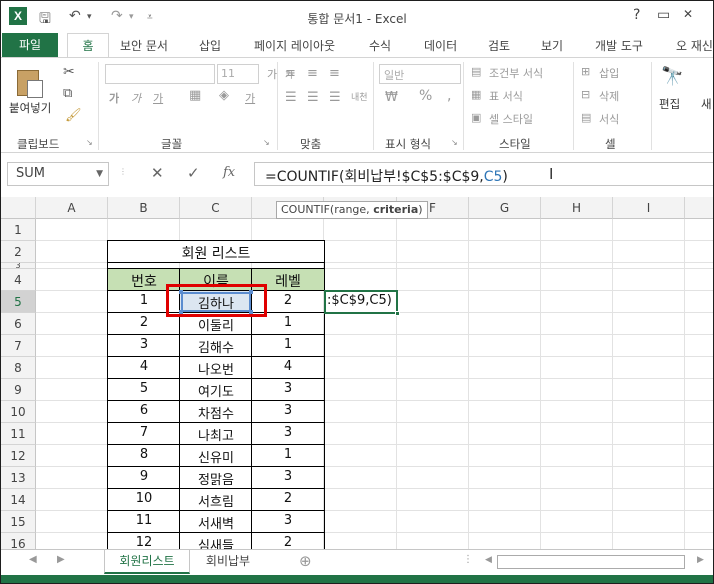  I want to click on tab-page-layout: 페이지 레이아웃, so click(294, 45).